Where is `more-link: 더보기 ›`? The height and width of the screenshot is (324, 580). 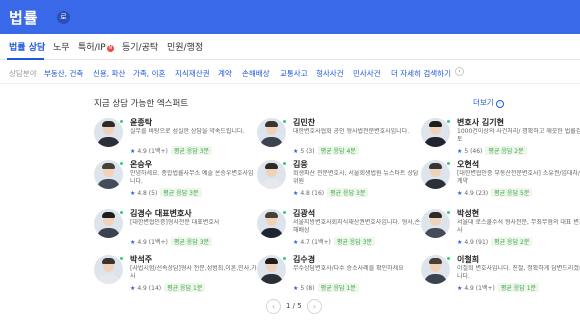 more-link: 더보기 › is located at coordinates (488, 102).